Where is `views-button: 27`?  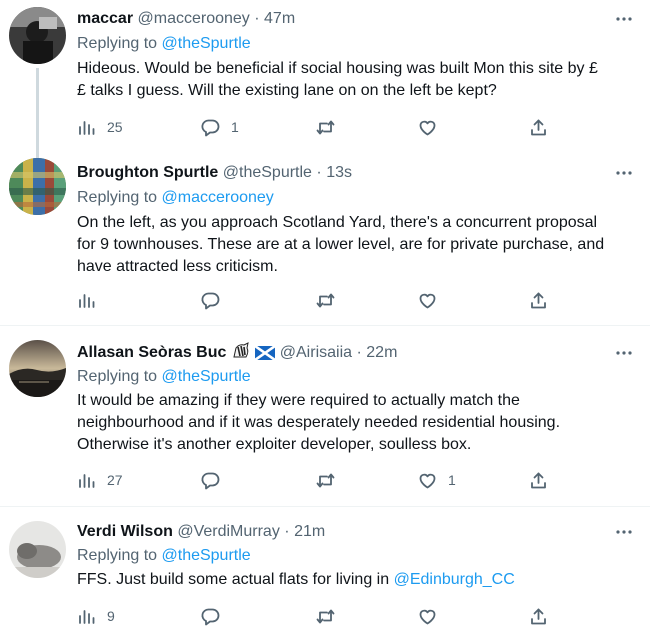
views-button: 27 is located at coordinates (100, 480).